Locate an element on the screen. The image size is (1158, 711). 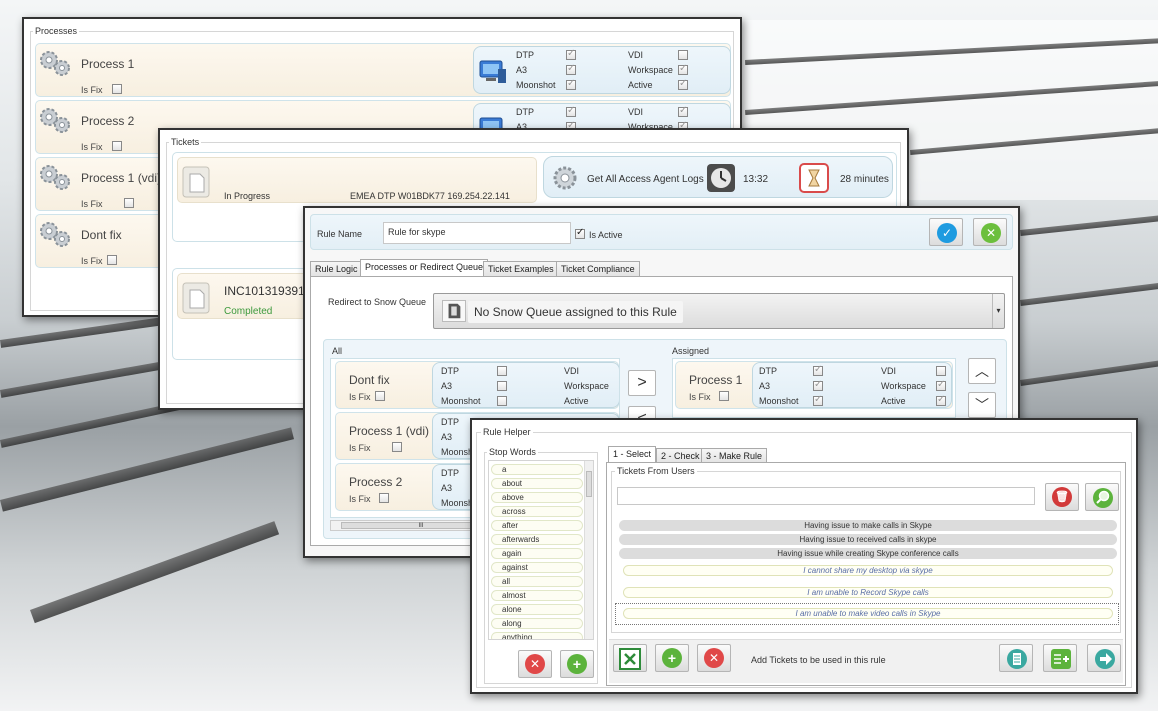
move-down-button: ﹀ is located at coordinates (982, 405).